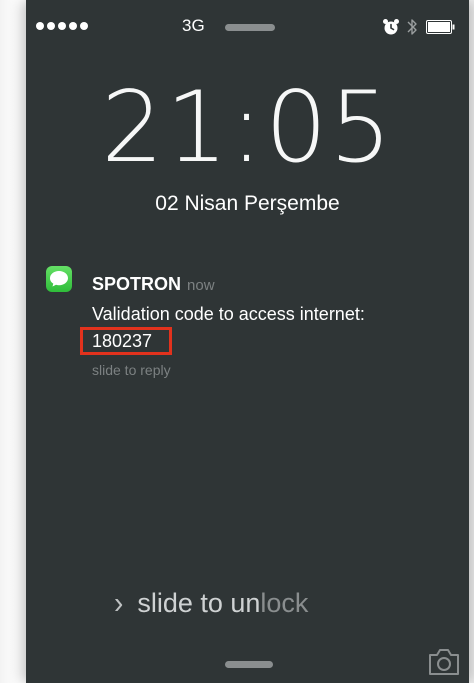 The image size is (474, 683). What do you see at coordinates (249, 664) in the screenshot?
I see `control-center-grabber` at bounding box center [249, 664].